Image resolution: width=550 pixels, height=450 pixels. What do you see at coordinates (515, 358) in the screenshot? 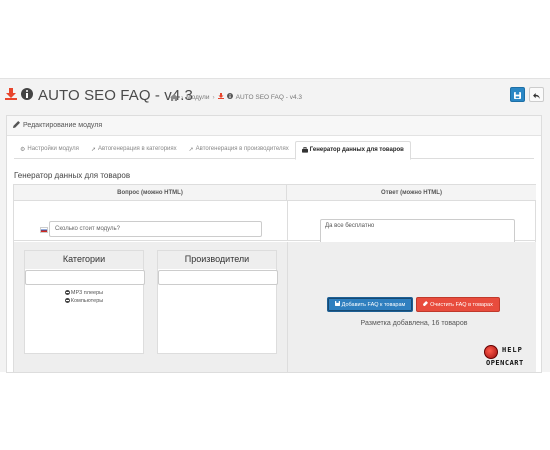
I see `watermark-logo: HELP OPENCART` at bounding box center [515, 358].